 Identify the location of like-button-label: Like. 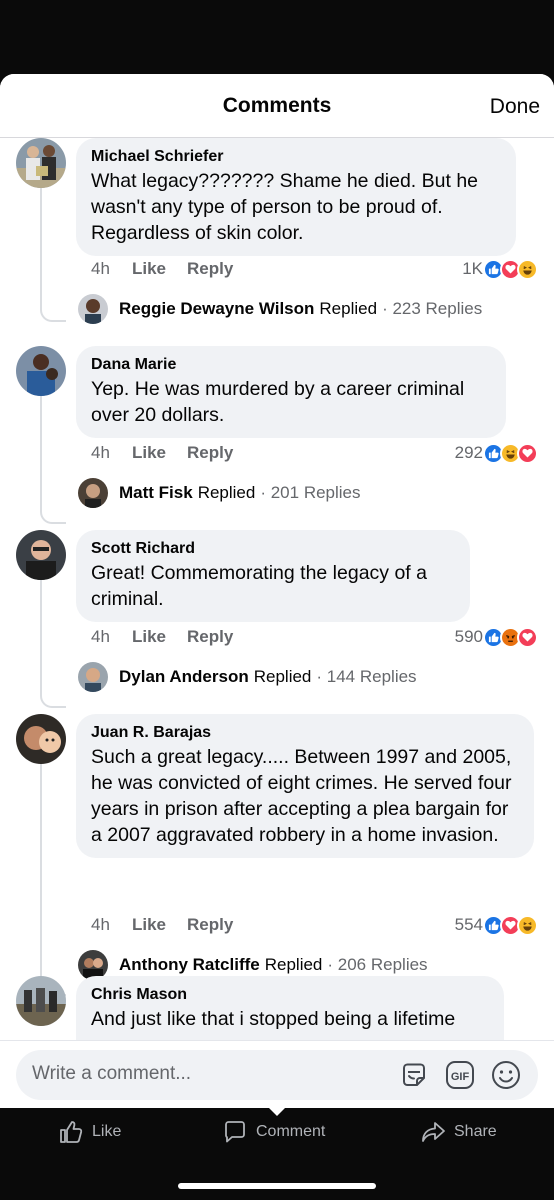
(107, 1131).